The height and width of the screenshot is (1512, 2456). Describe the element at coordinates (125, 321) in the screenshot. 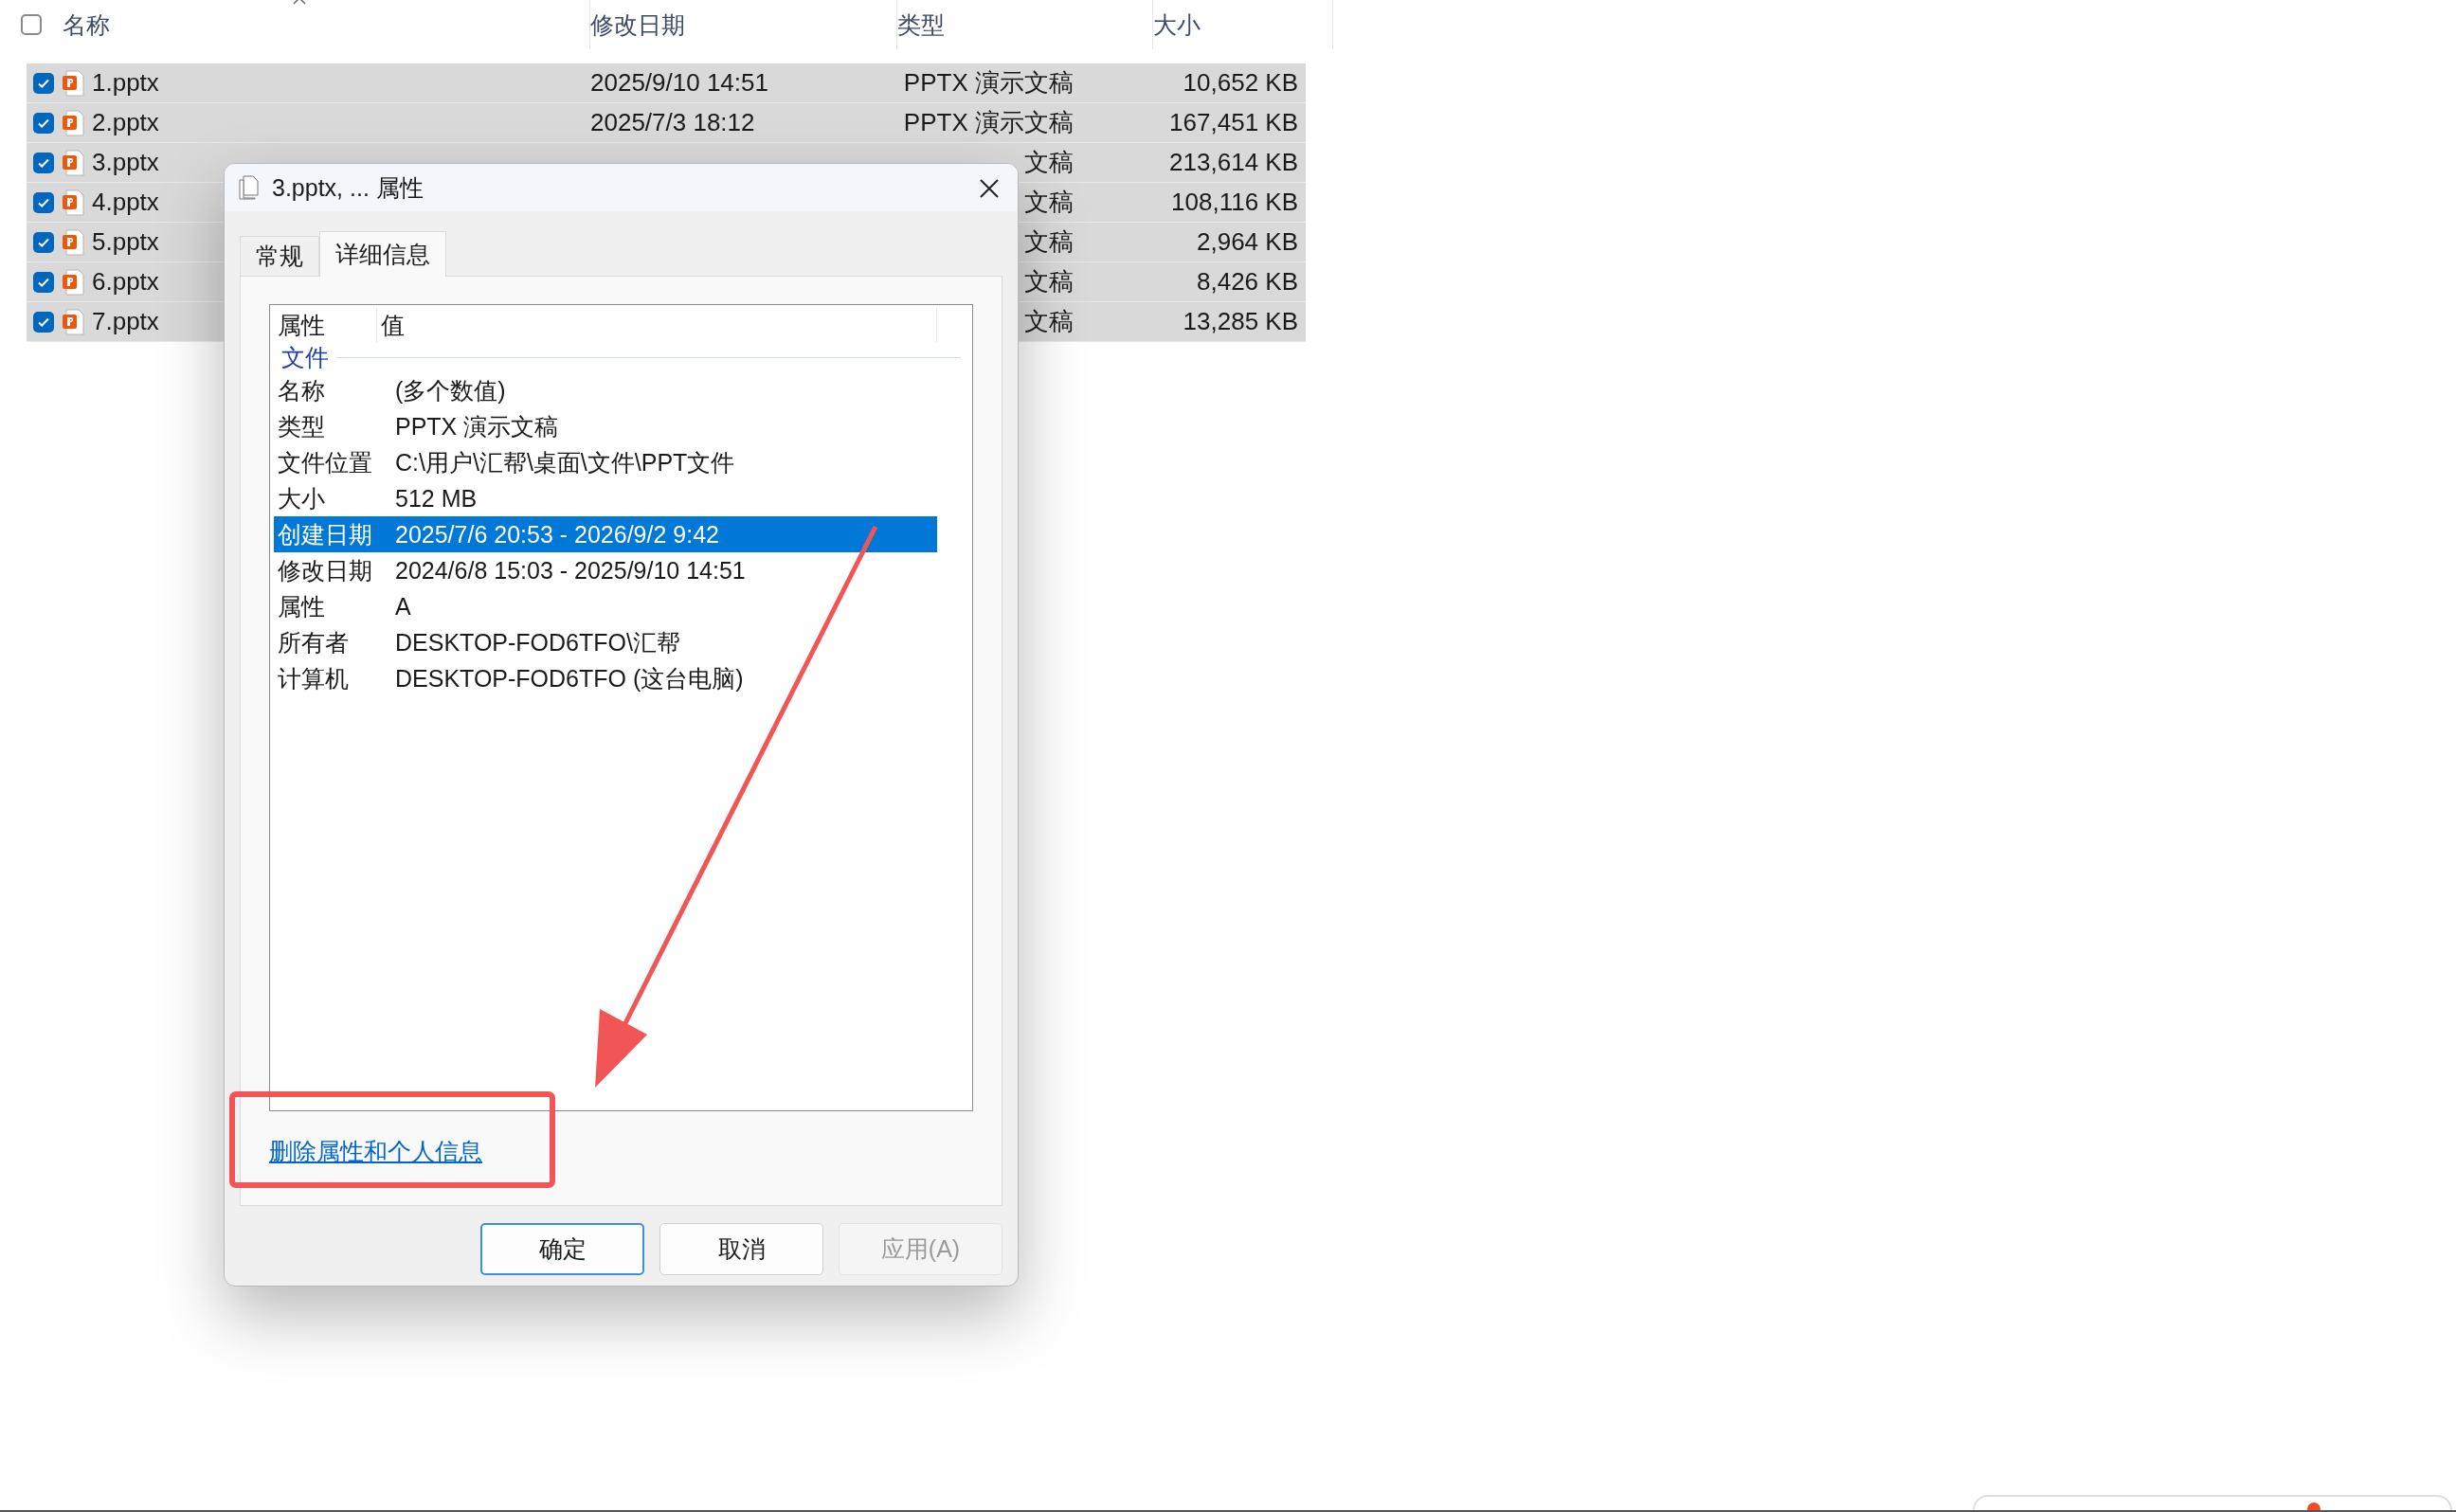

I see `file-name: 7.pptx` at that location.